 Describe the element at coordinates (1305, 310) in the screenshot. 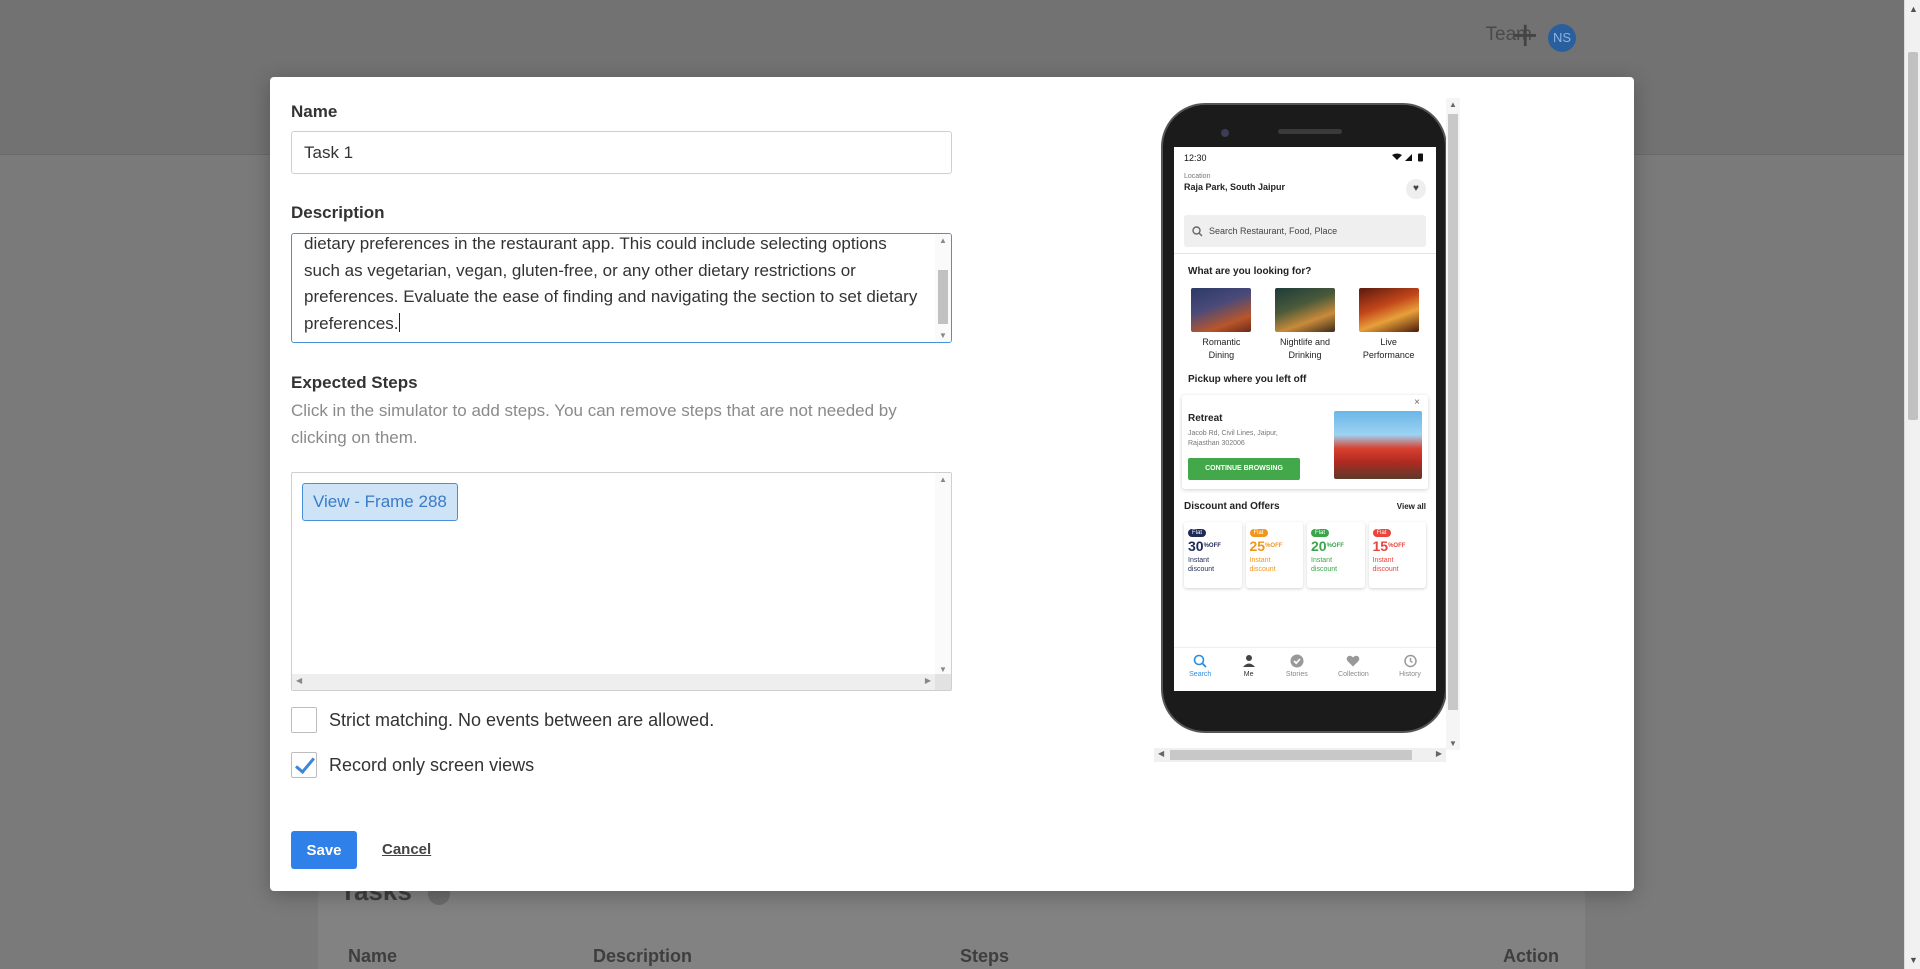

I see `category-image` at that location.